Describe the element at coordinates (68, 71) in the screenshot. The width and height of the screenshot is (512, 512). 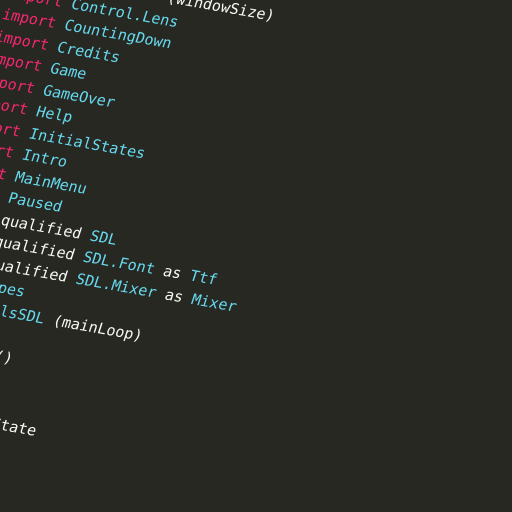
I see `code-token: Game` at that location.